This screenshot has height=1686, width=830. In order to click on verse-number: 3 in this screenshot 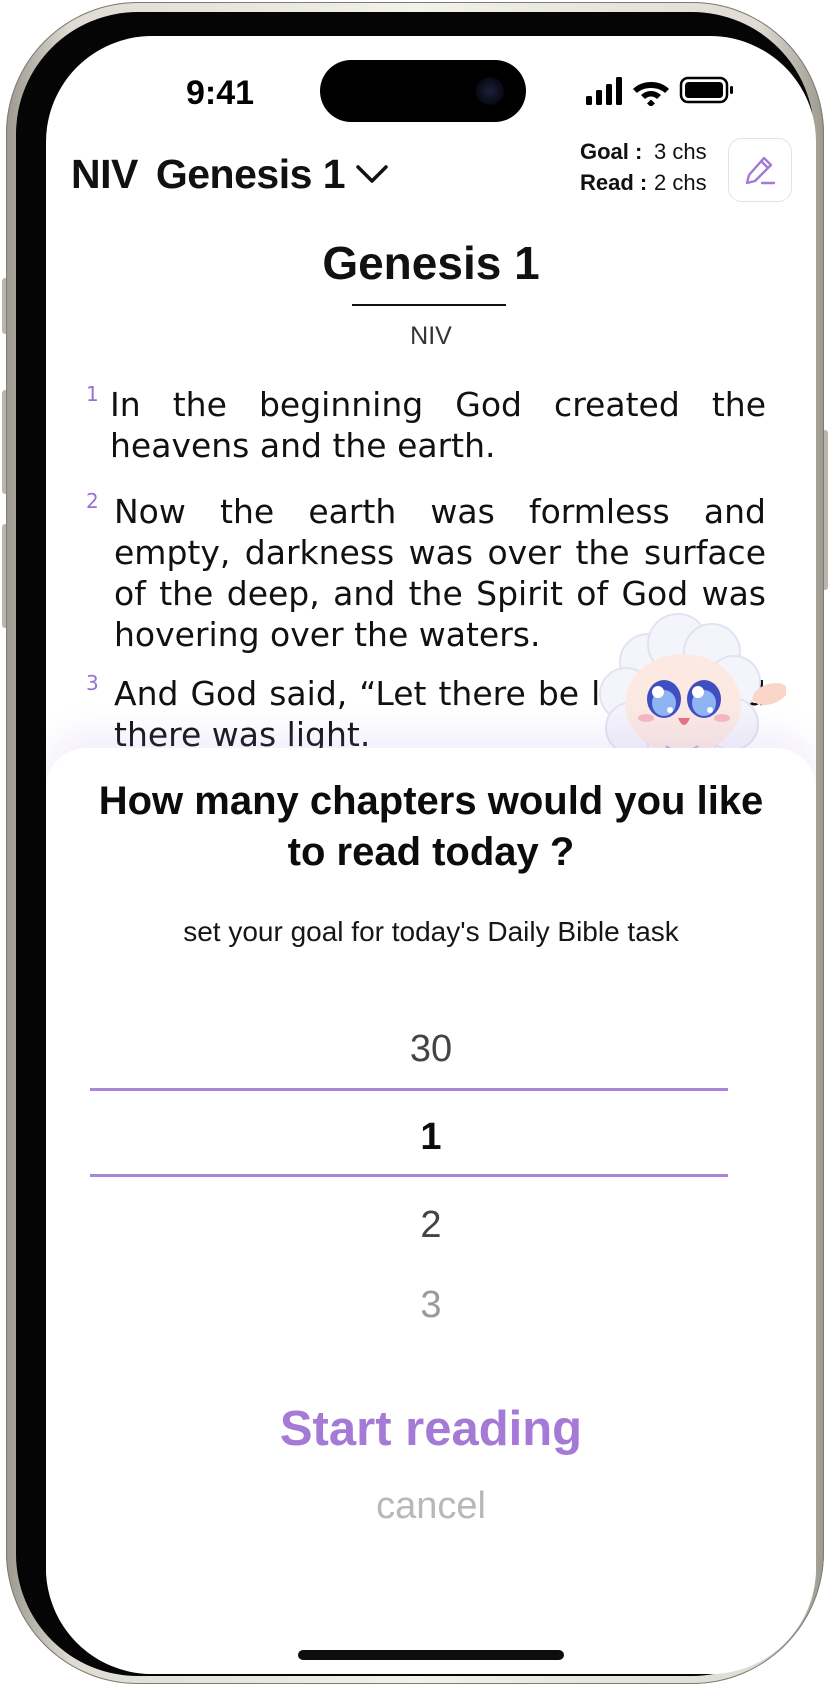, I will do `click(92, 683)`.